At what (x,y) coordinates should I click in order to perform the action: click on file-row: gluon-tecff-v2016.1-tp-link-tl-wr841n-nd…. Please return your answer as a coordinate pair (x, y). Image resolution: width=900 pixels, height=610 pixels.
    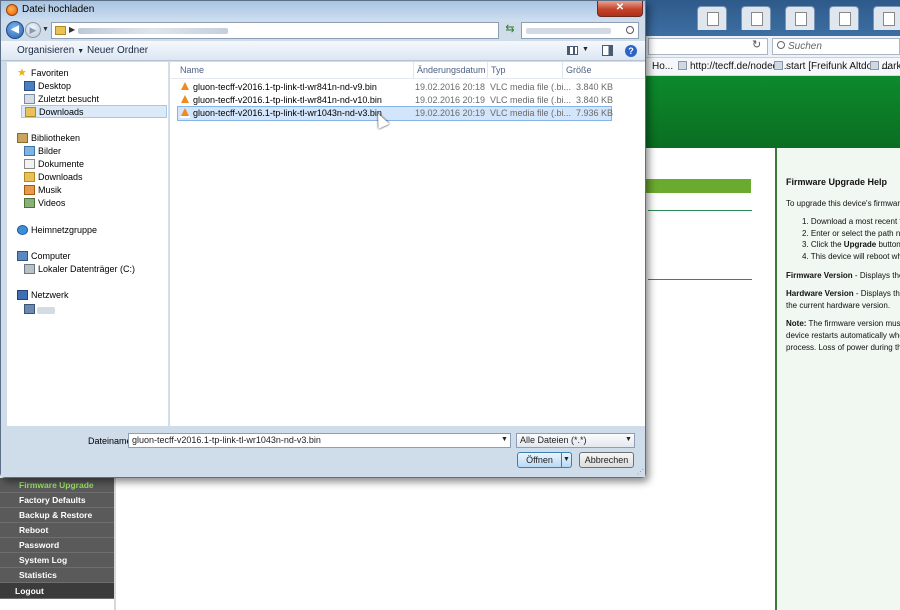
    Looking at the image, I should click on (395, 87).